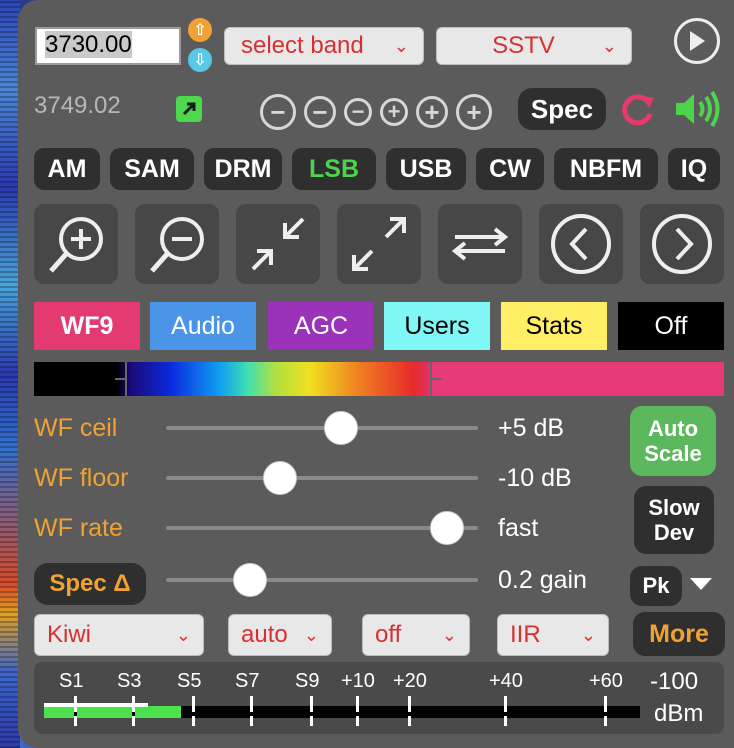  I want to click on zoom-fit-button, so click(278, 244).